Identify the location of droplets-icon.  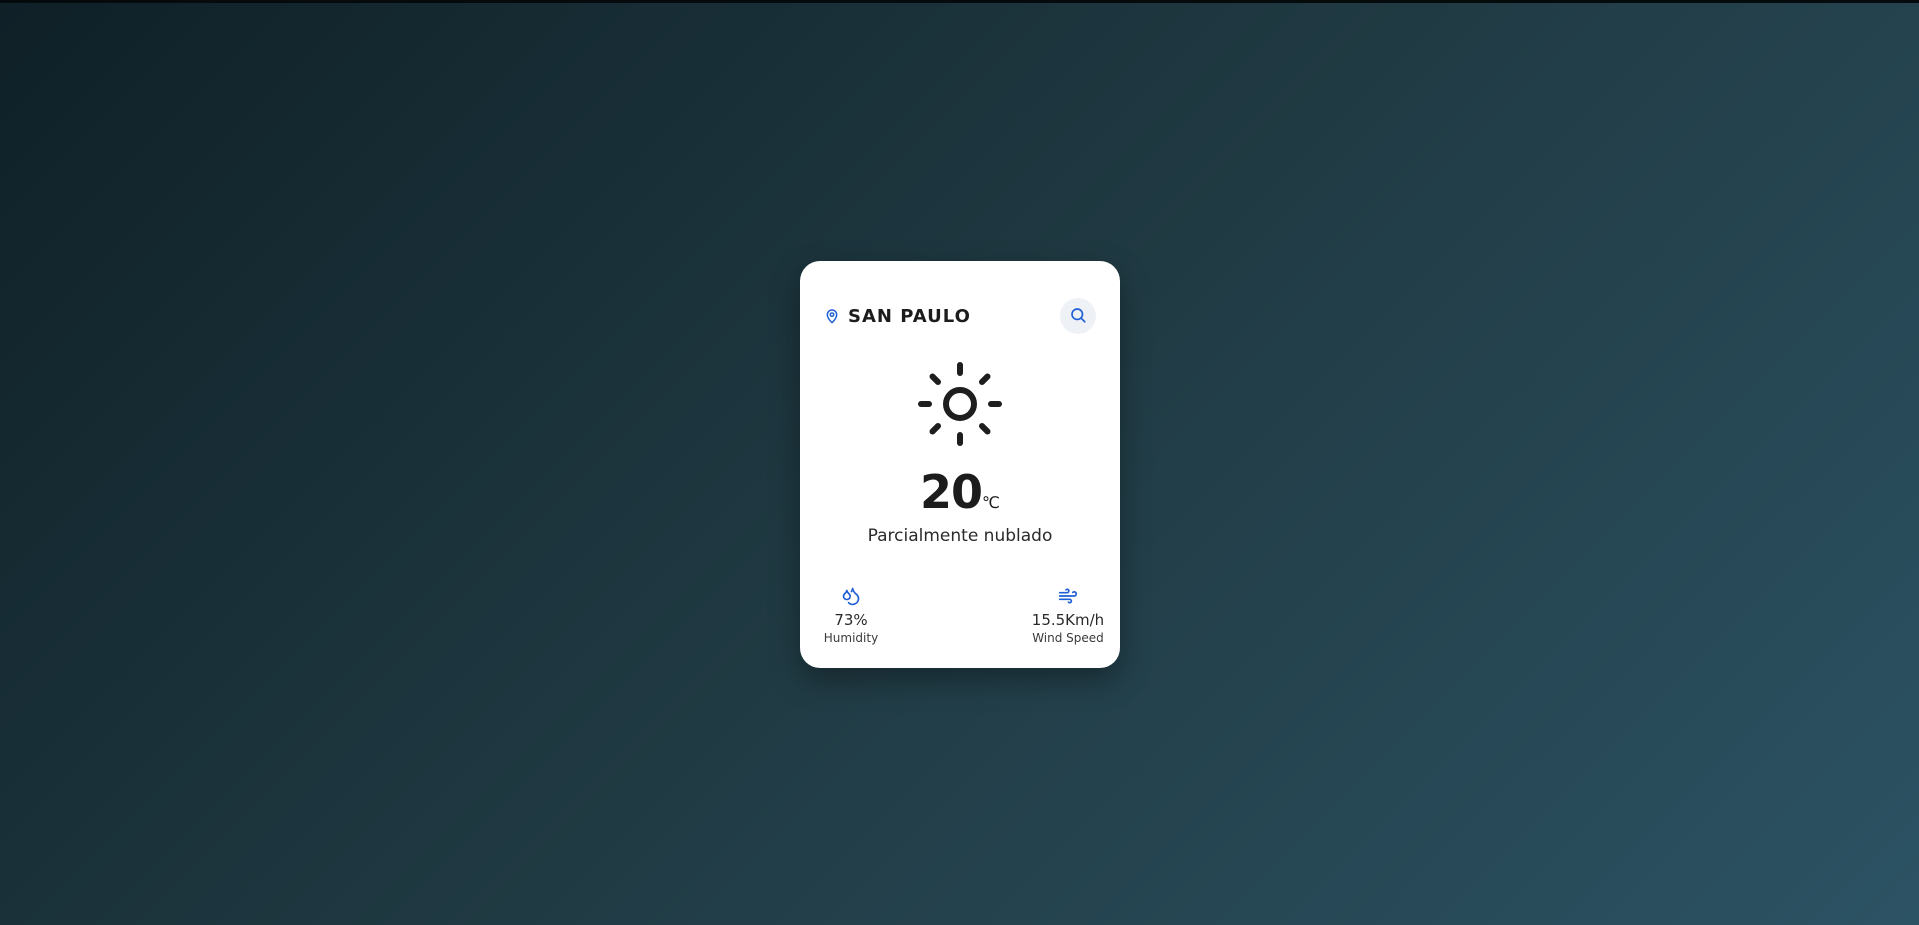
(851, 596).